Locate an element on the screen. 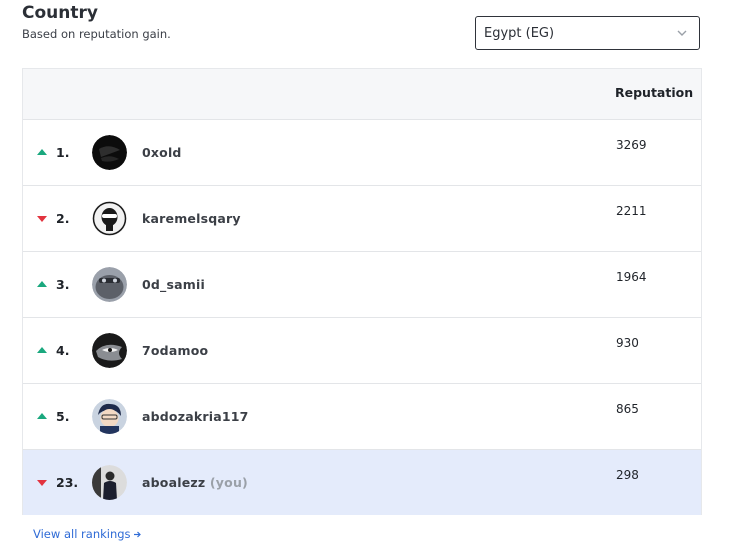 Image resolution: width=738 pixels, height=552 pixels. reputation-column-header: Reputation is located at coordinates (654, 92).